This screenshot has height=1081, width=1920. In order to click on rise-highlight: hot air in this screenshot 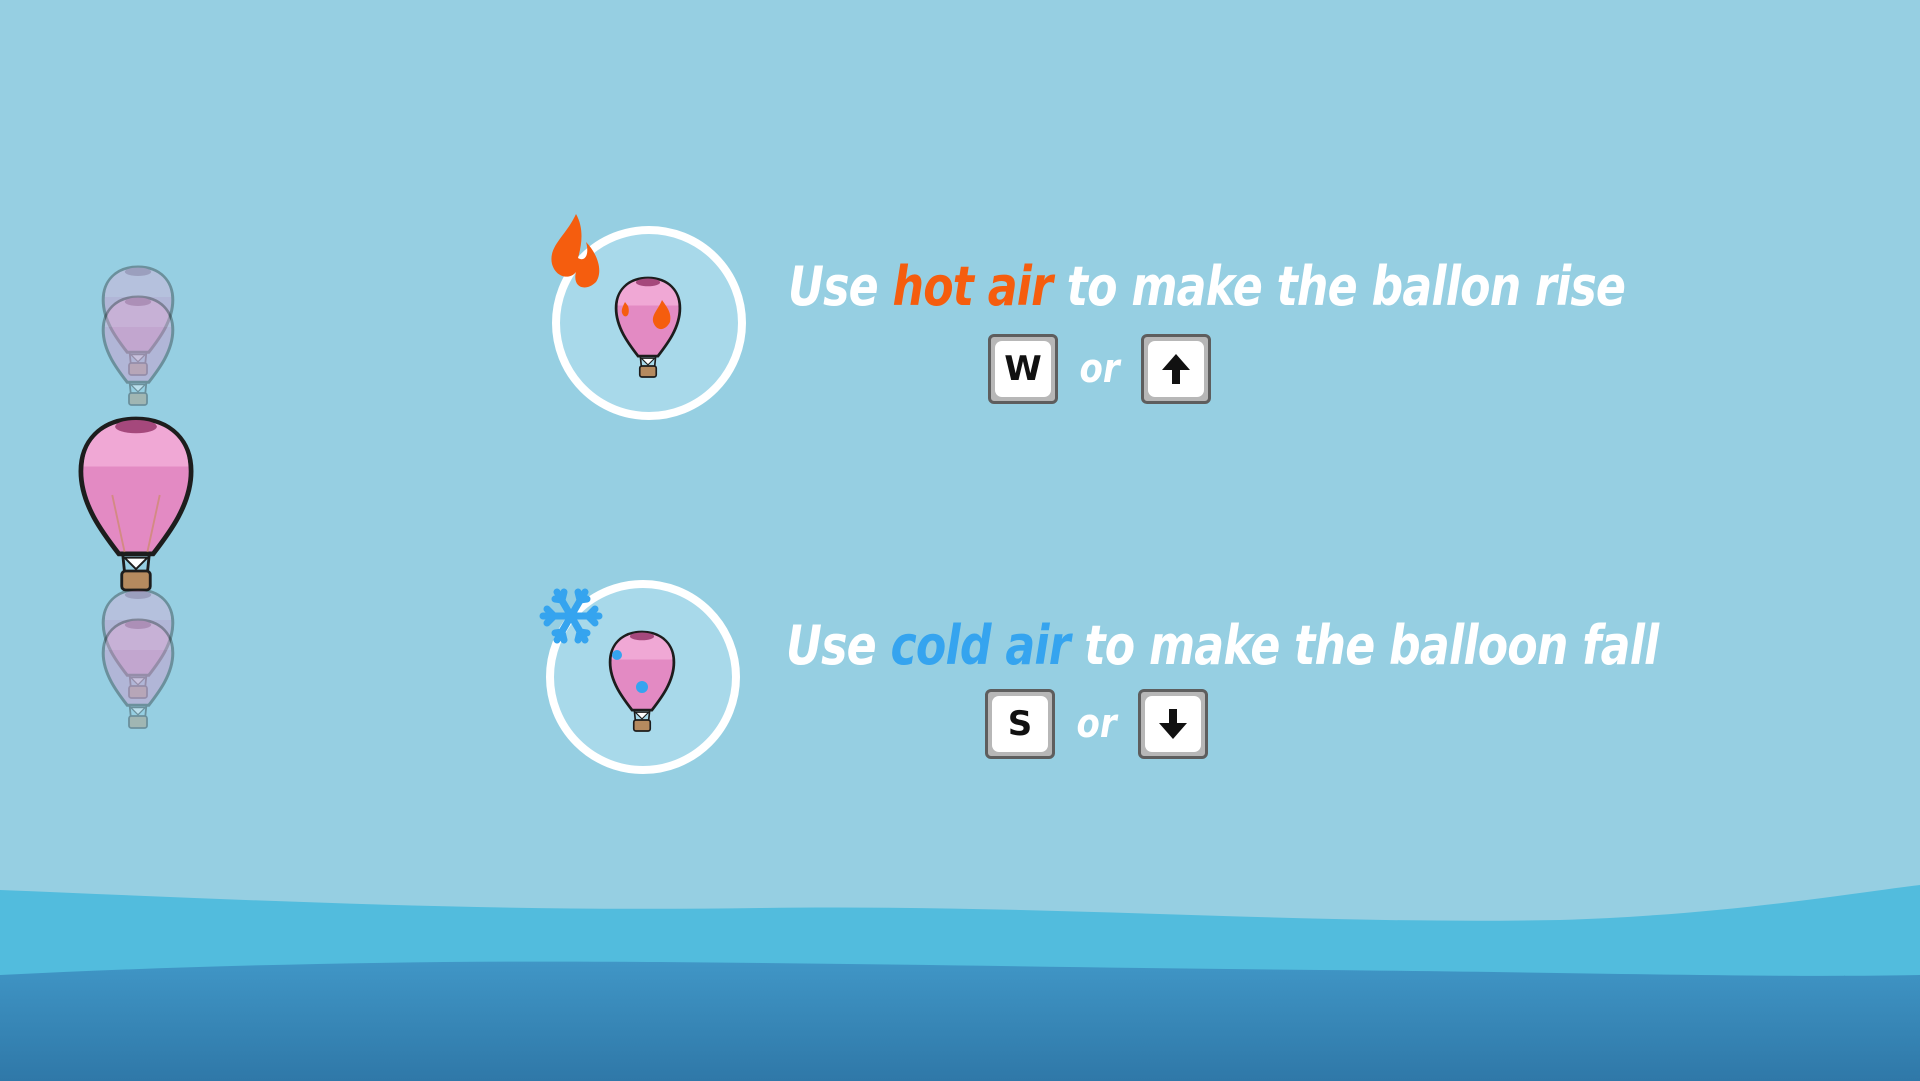, I will do `click(972, 286)`.